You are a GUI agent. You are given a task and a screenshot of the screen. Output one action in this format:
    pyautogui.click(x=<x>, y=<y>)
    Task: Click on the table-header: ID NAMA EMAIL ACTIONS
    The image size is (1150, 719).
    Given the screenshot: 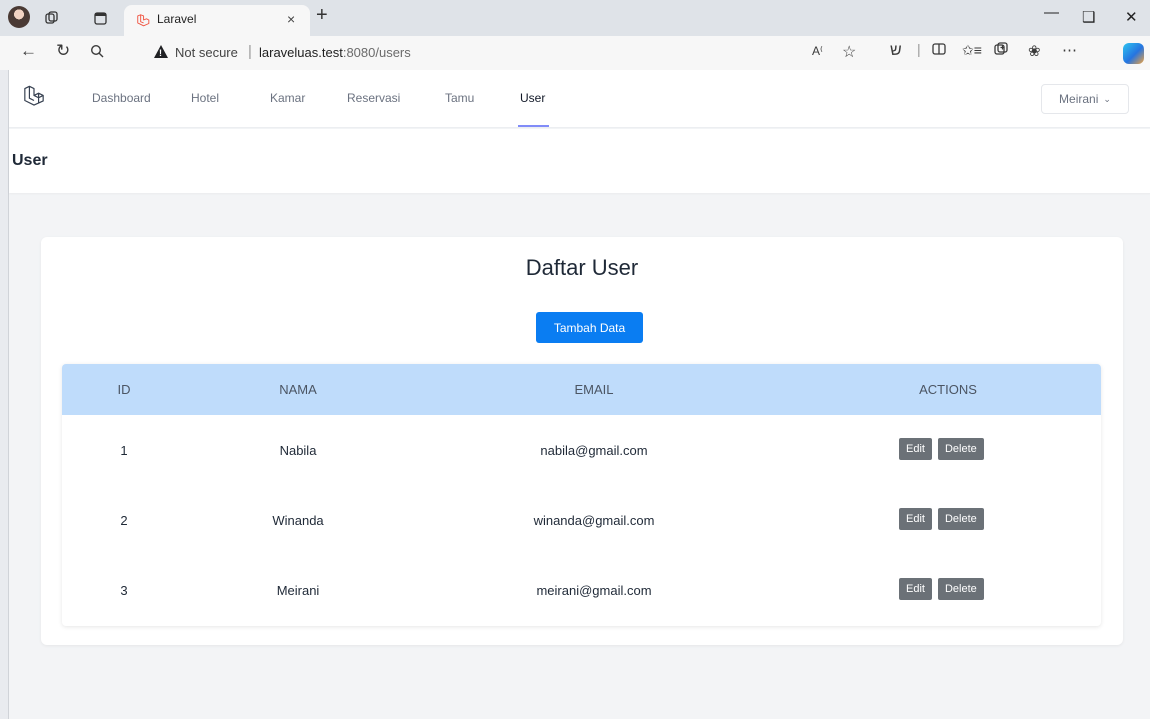 What is the action you would take?
    pyautogui.click(x=581, y=389)
    